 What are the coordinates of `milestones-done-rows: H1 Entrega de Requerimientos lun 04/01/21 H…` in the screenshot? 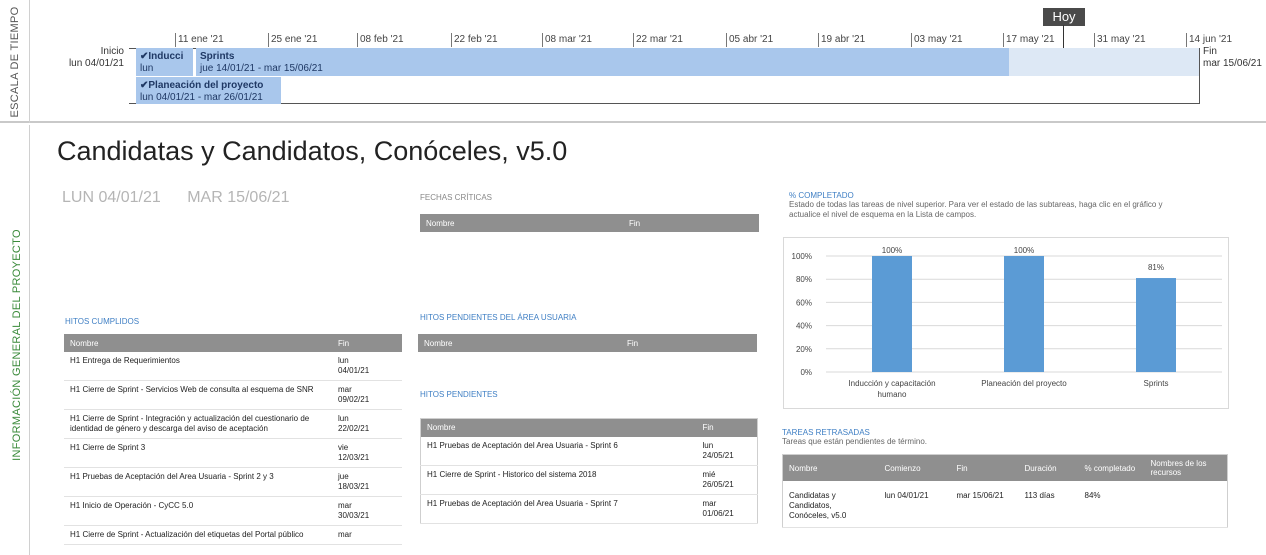 It's located at (233, 448).